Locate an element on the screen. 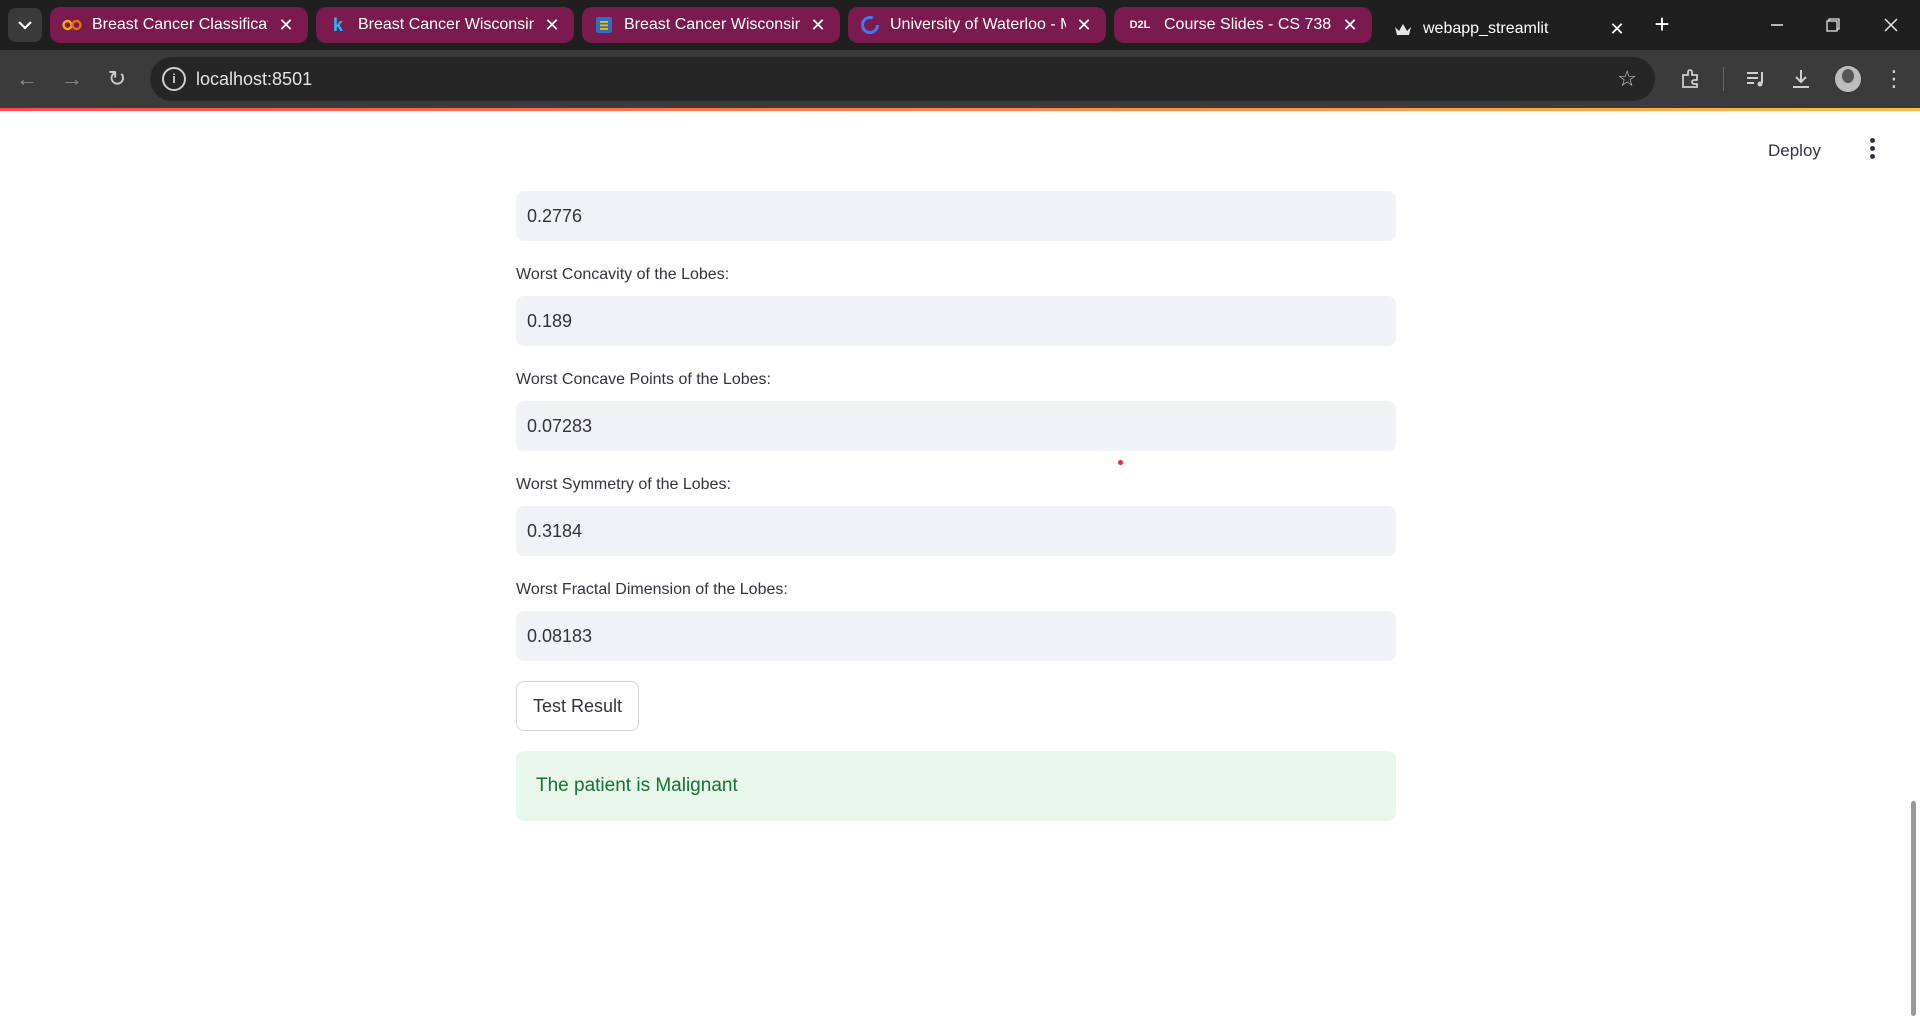 The height and width of the screenshot is (1020, 1920). profile-avatar is located at coordinates (1848, 79).